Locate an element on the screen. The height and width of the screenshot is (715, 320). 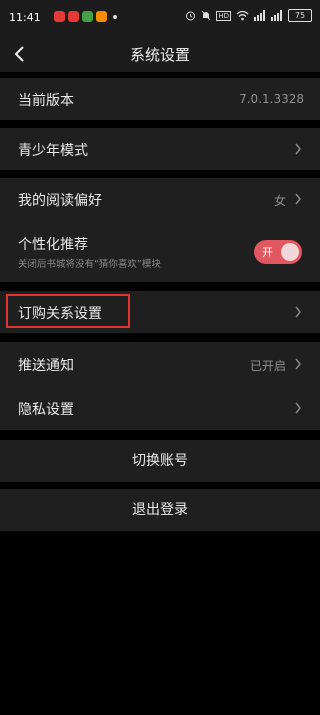
reading-preference-value: 女 is located at coordinates (279, 201).